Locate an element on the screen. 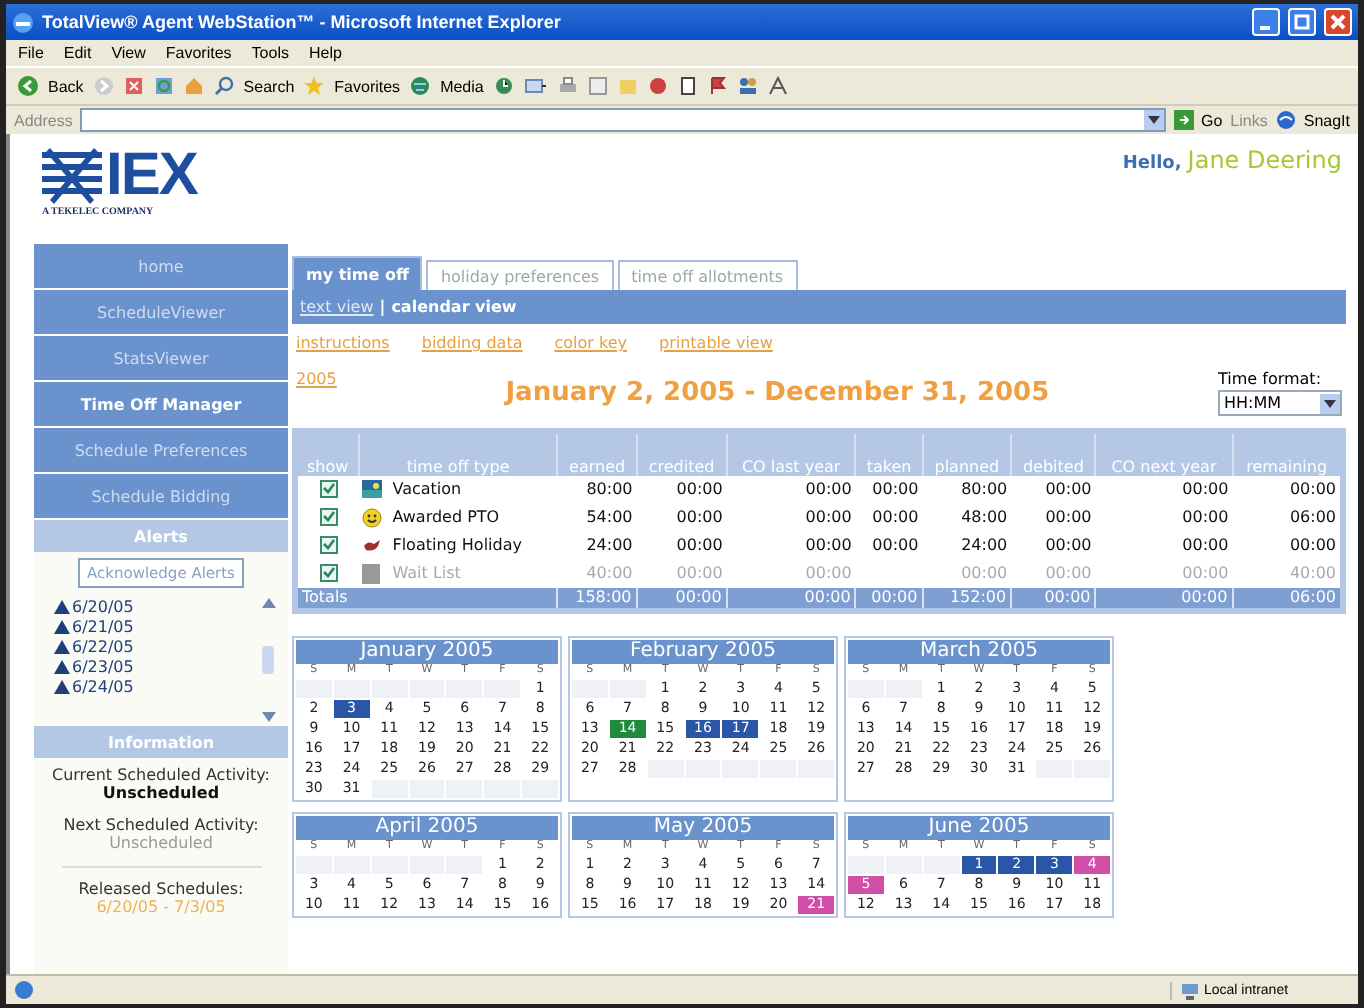 The height and width of the screenshot is (1008, 1364). time-format-select: HH:MM is located at coordinates (1280, 403).